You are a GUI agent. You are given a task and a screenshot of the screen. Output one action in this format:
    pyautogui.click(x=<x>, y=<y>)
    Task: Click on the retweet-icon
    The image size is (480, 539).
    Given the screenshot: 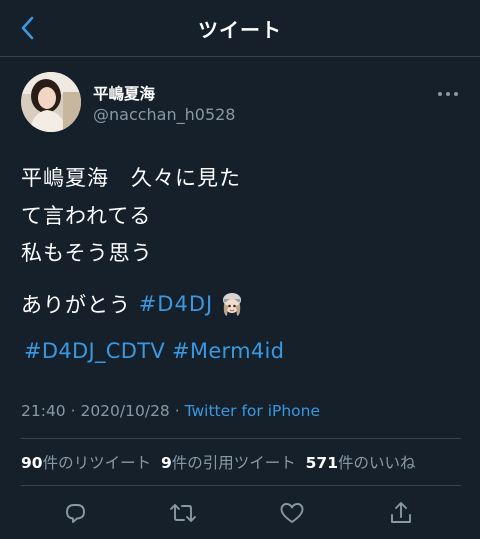 What is the action you would take?
    pyautogui.click(x=183, y=513)
    